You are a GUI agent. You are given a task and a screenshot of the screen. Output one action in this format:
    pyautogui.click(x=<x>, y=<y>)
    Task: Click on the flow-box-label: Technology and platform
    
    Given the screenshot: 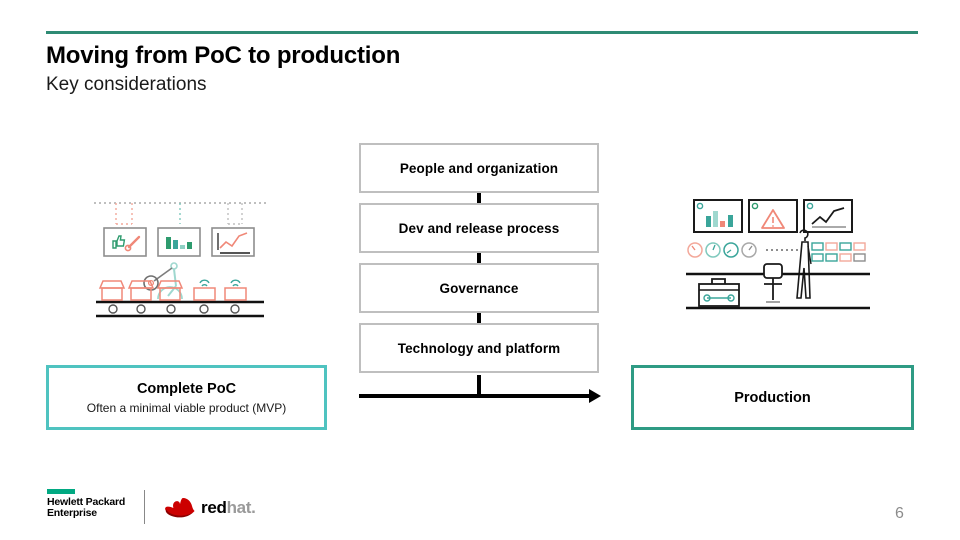 What is the action you would take?
    pyautogui.click(x=479, y=348)
    